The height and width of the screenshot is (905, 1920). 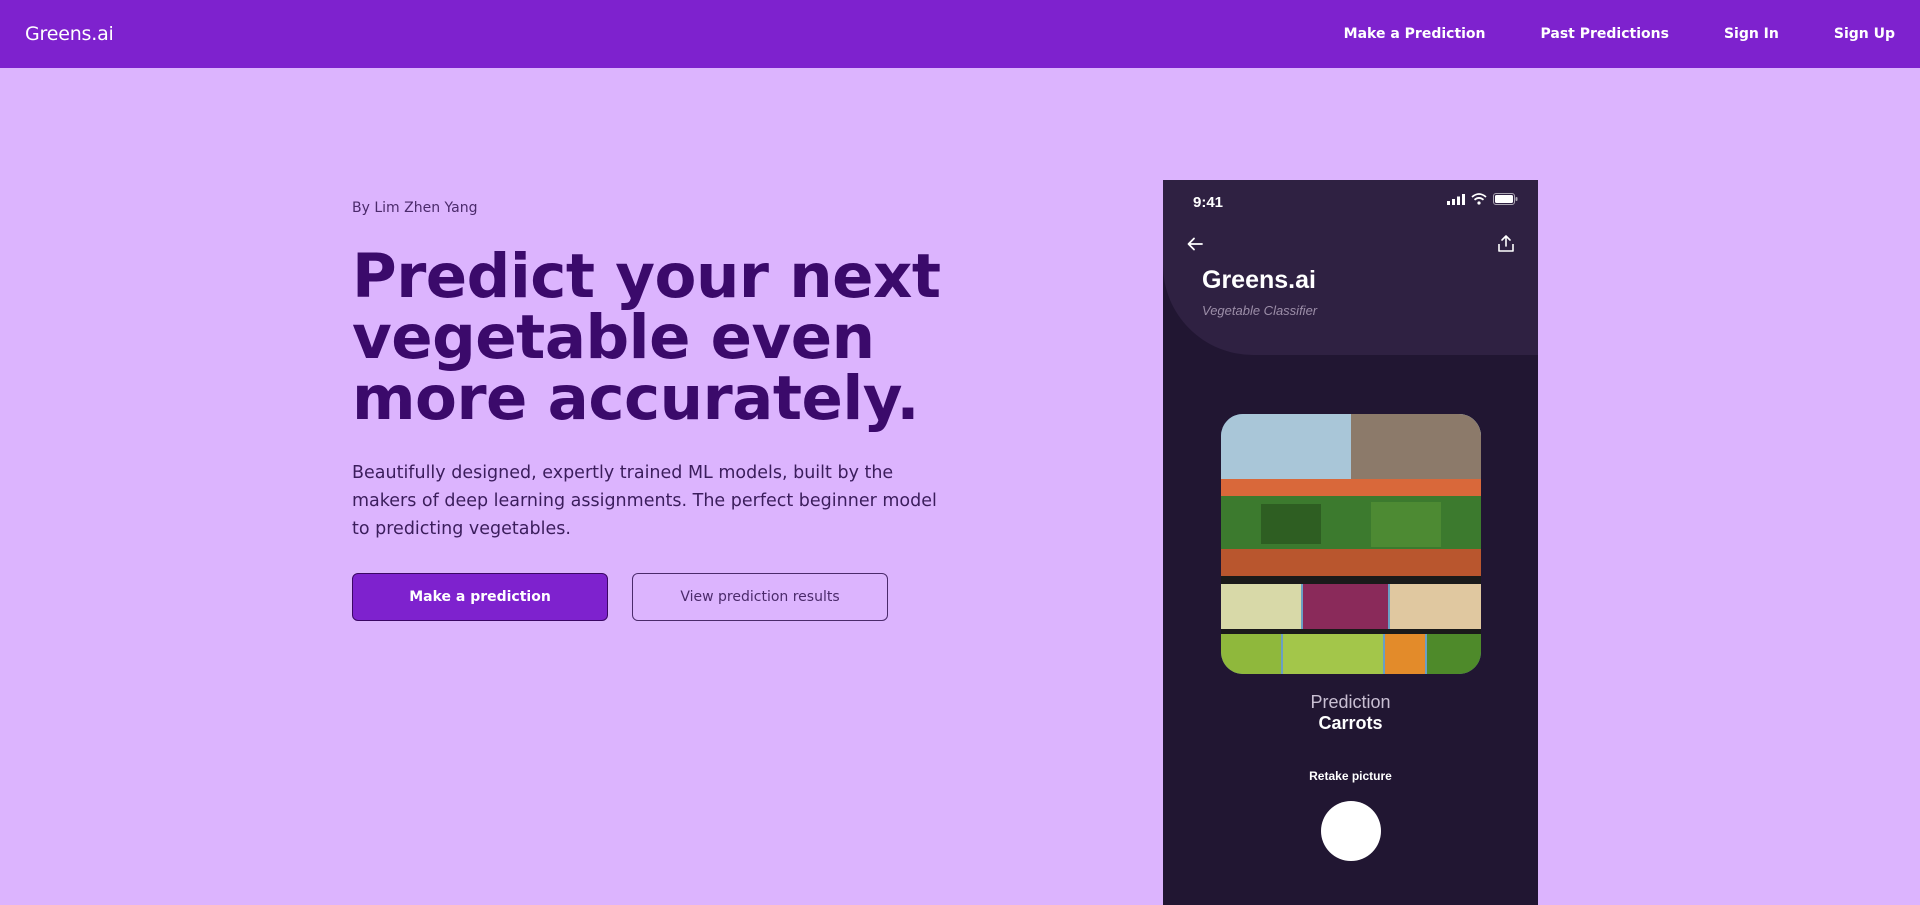 What do you see at coordinates (1605, 34) in the screenshot?
I see `nav-link-past-predictions: Past Predictions` at bounding box center [1605, 34].